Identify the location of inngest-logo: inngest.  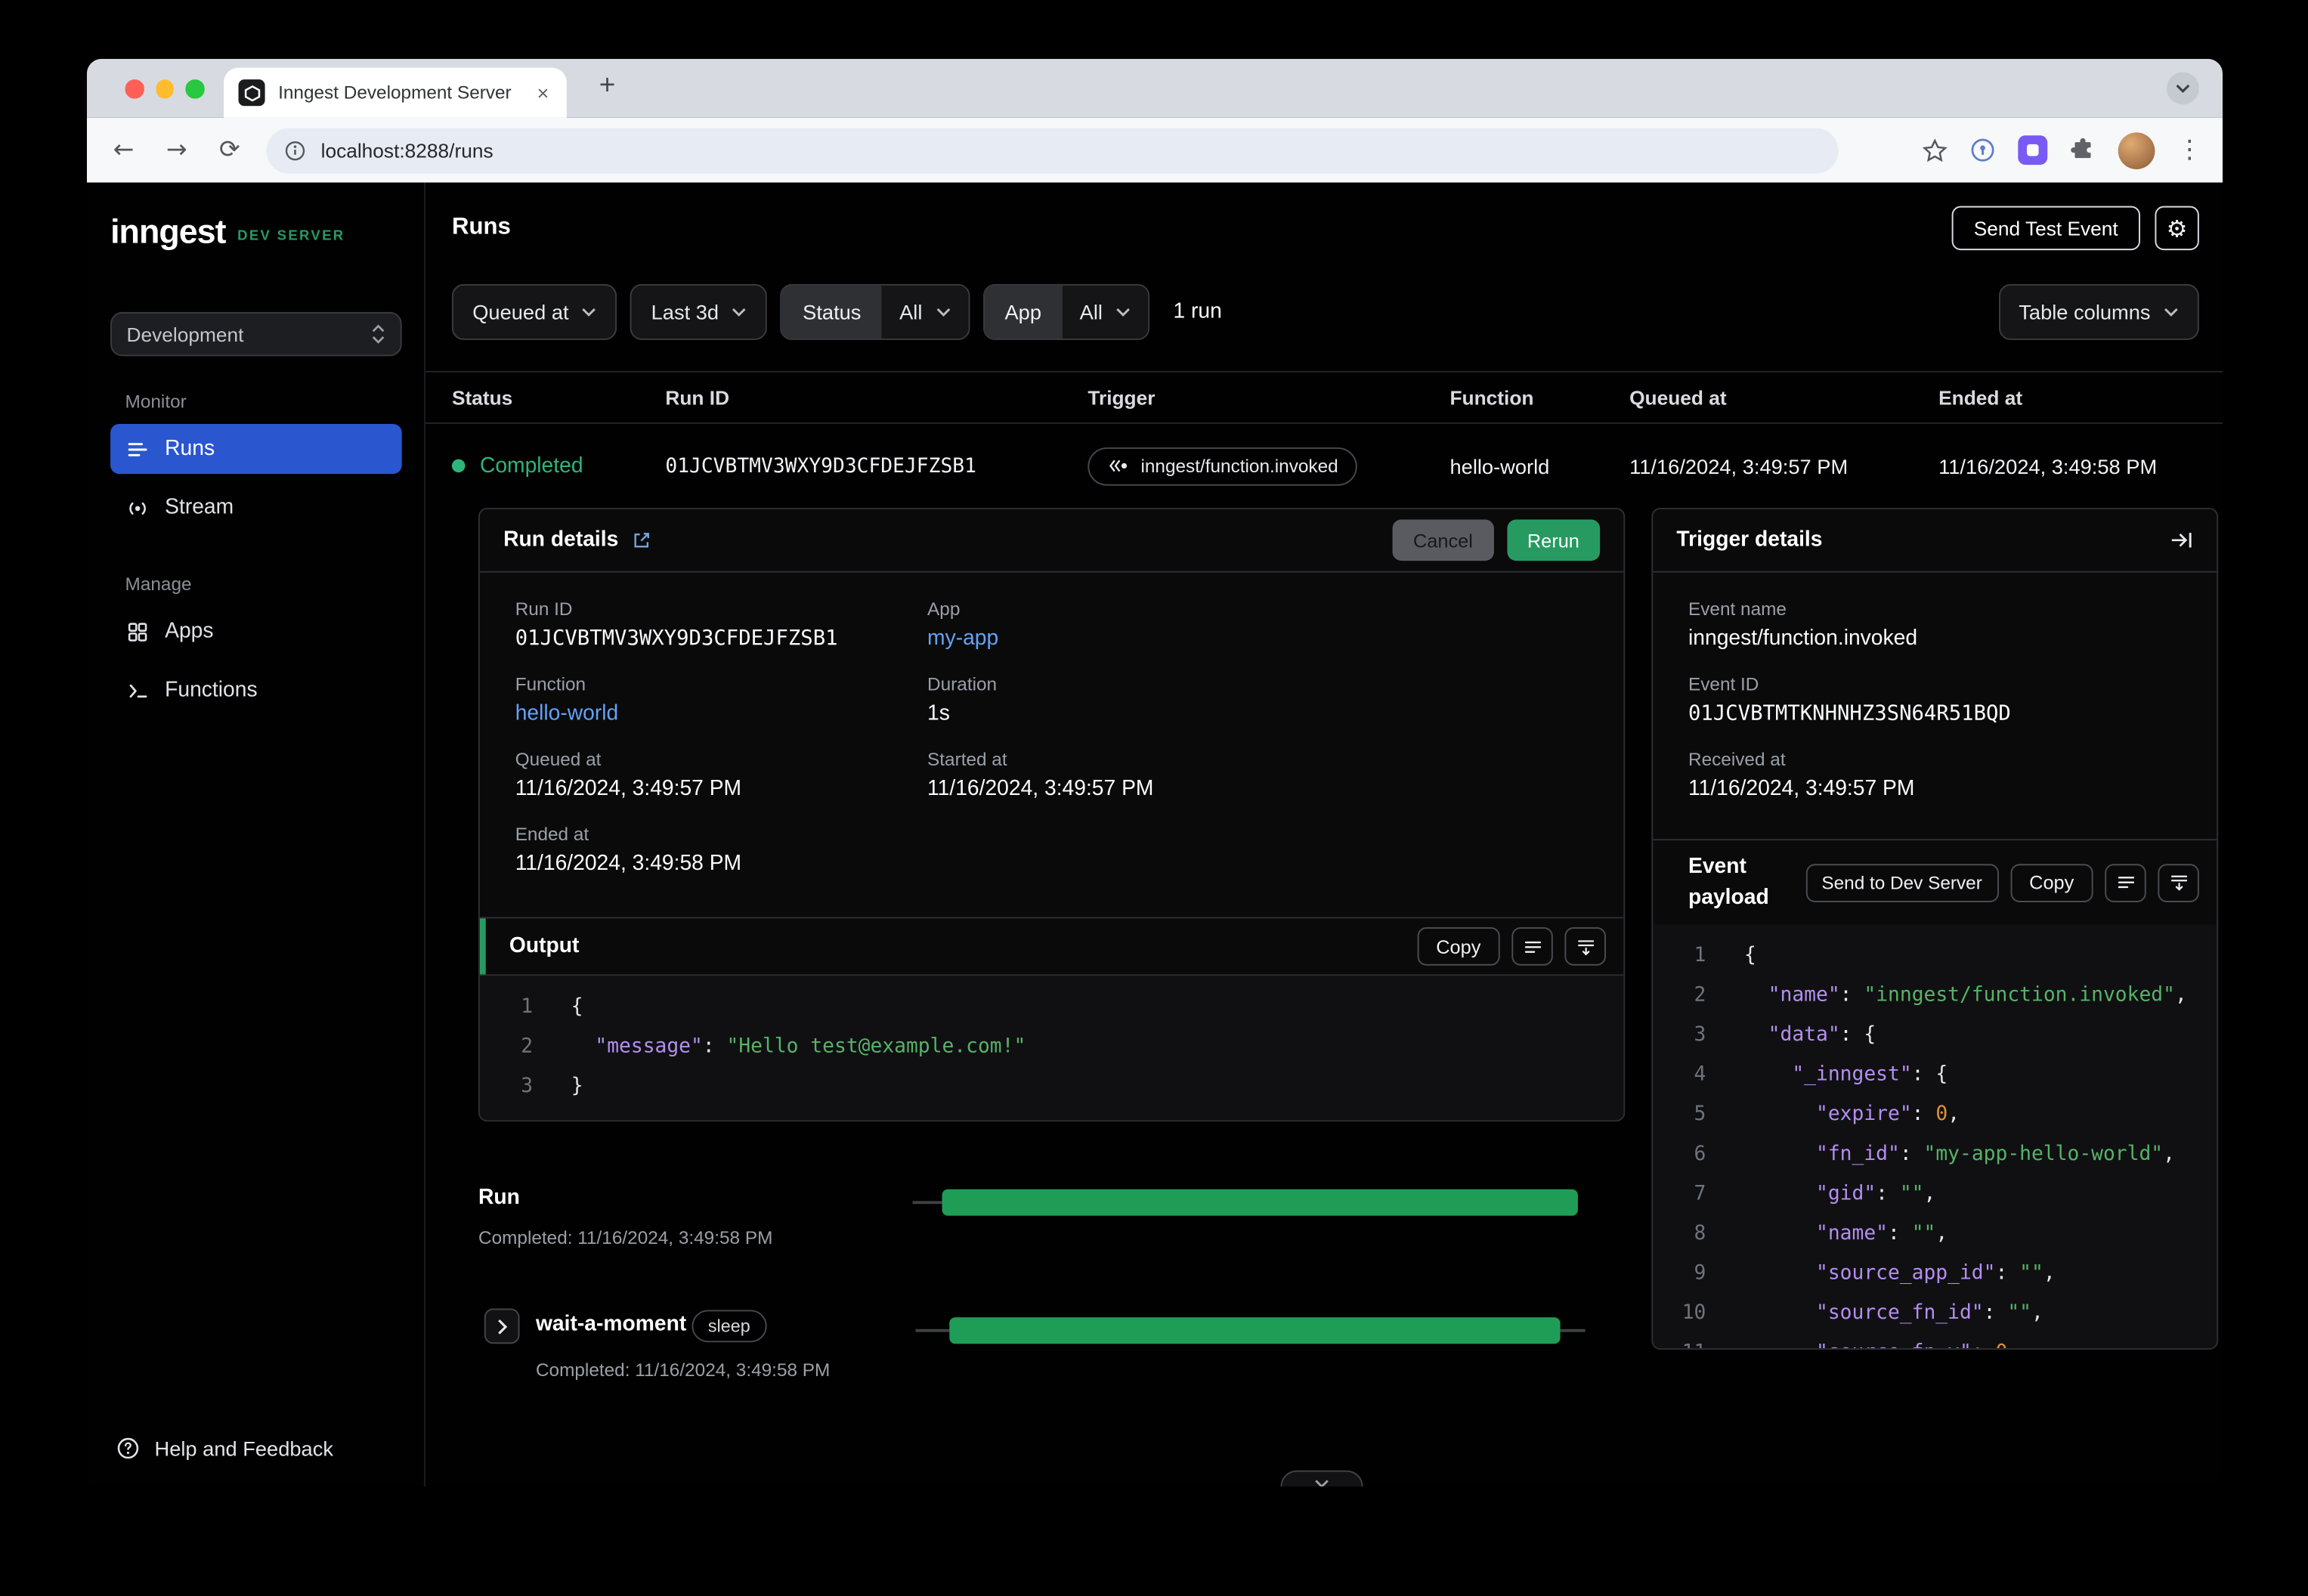
(168, 231).